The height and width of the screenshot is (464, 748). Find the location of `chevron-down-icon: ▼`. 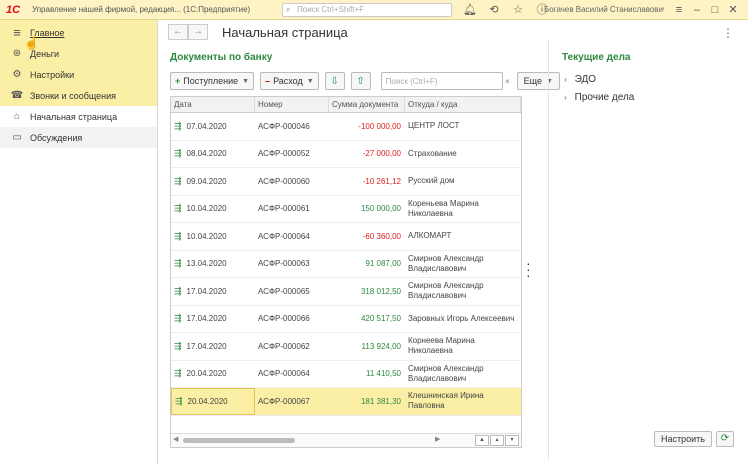

chevron-down-icon: ▼ is located at coordinates (310, 81).